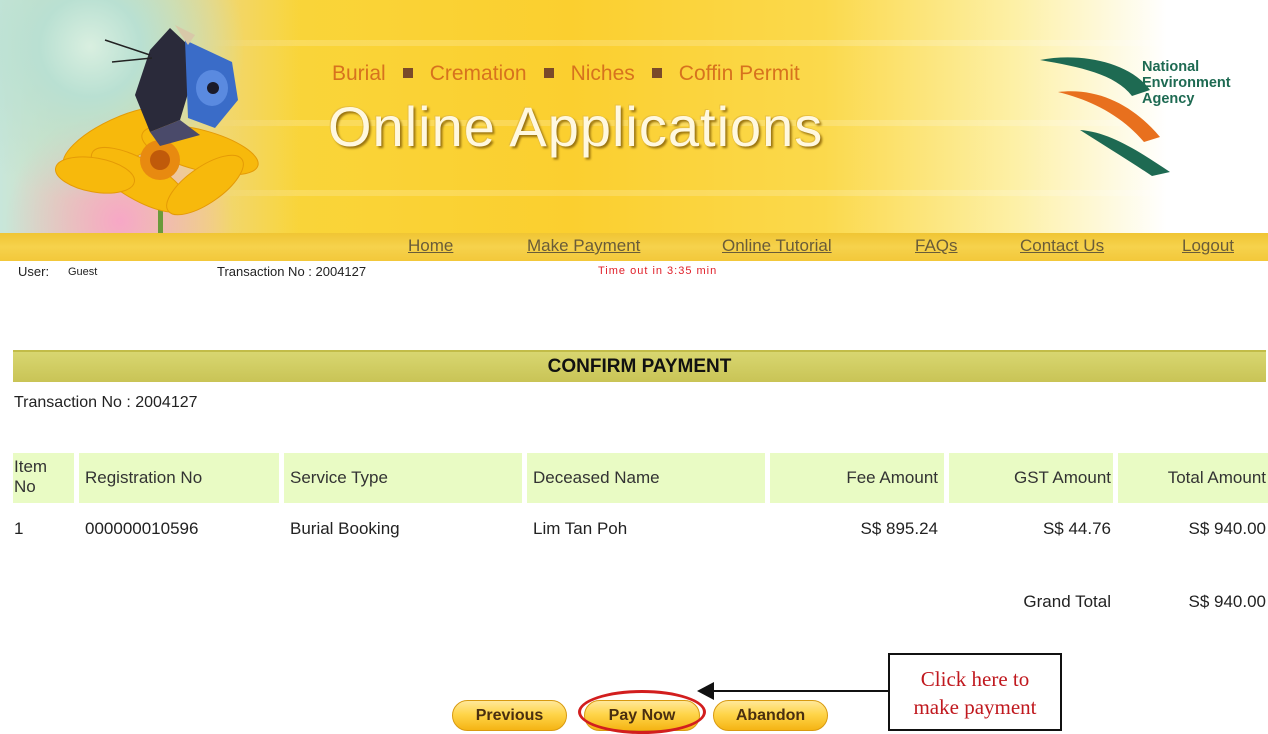 The width and height of the screenshot is (1268, 734). What do you see at coordinates (144, 477) in the screenshot?
I see `column-header-registration-no: Registration No` at bounding box center [144, 477].